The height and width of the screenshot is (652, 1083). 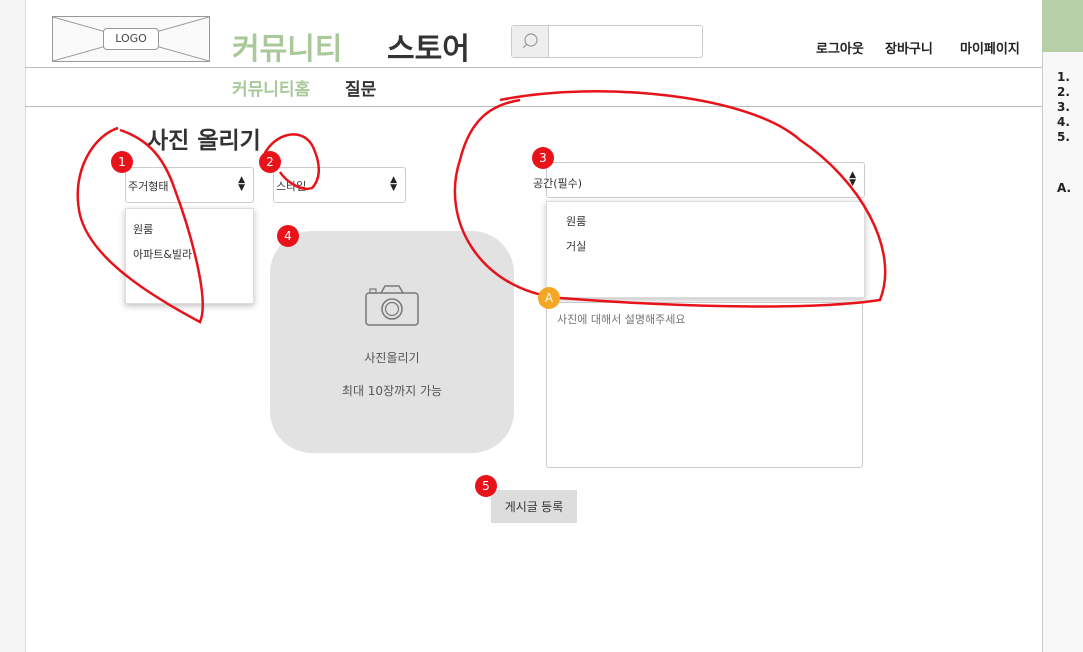 What do you see at coordinates (143, 229) in the screenshot?
I see `housing-option-oneroom: 원룸` at bounding box center [143, 229].